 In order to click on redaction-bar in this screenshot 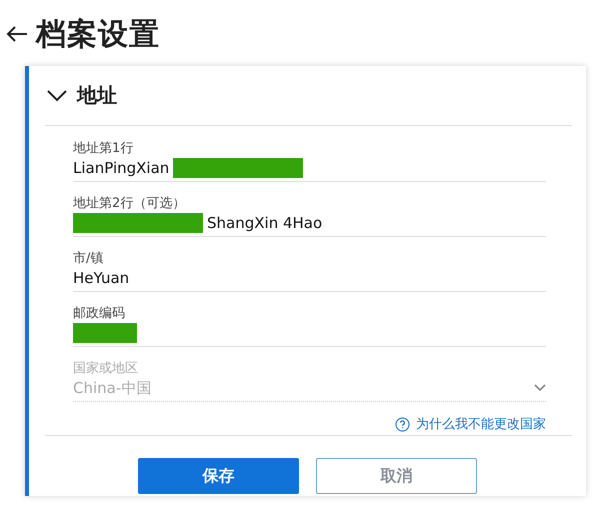, I will do `click(105, 333)`.